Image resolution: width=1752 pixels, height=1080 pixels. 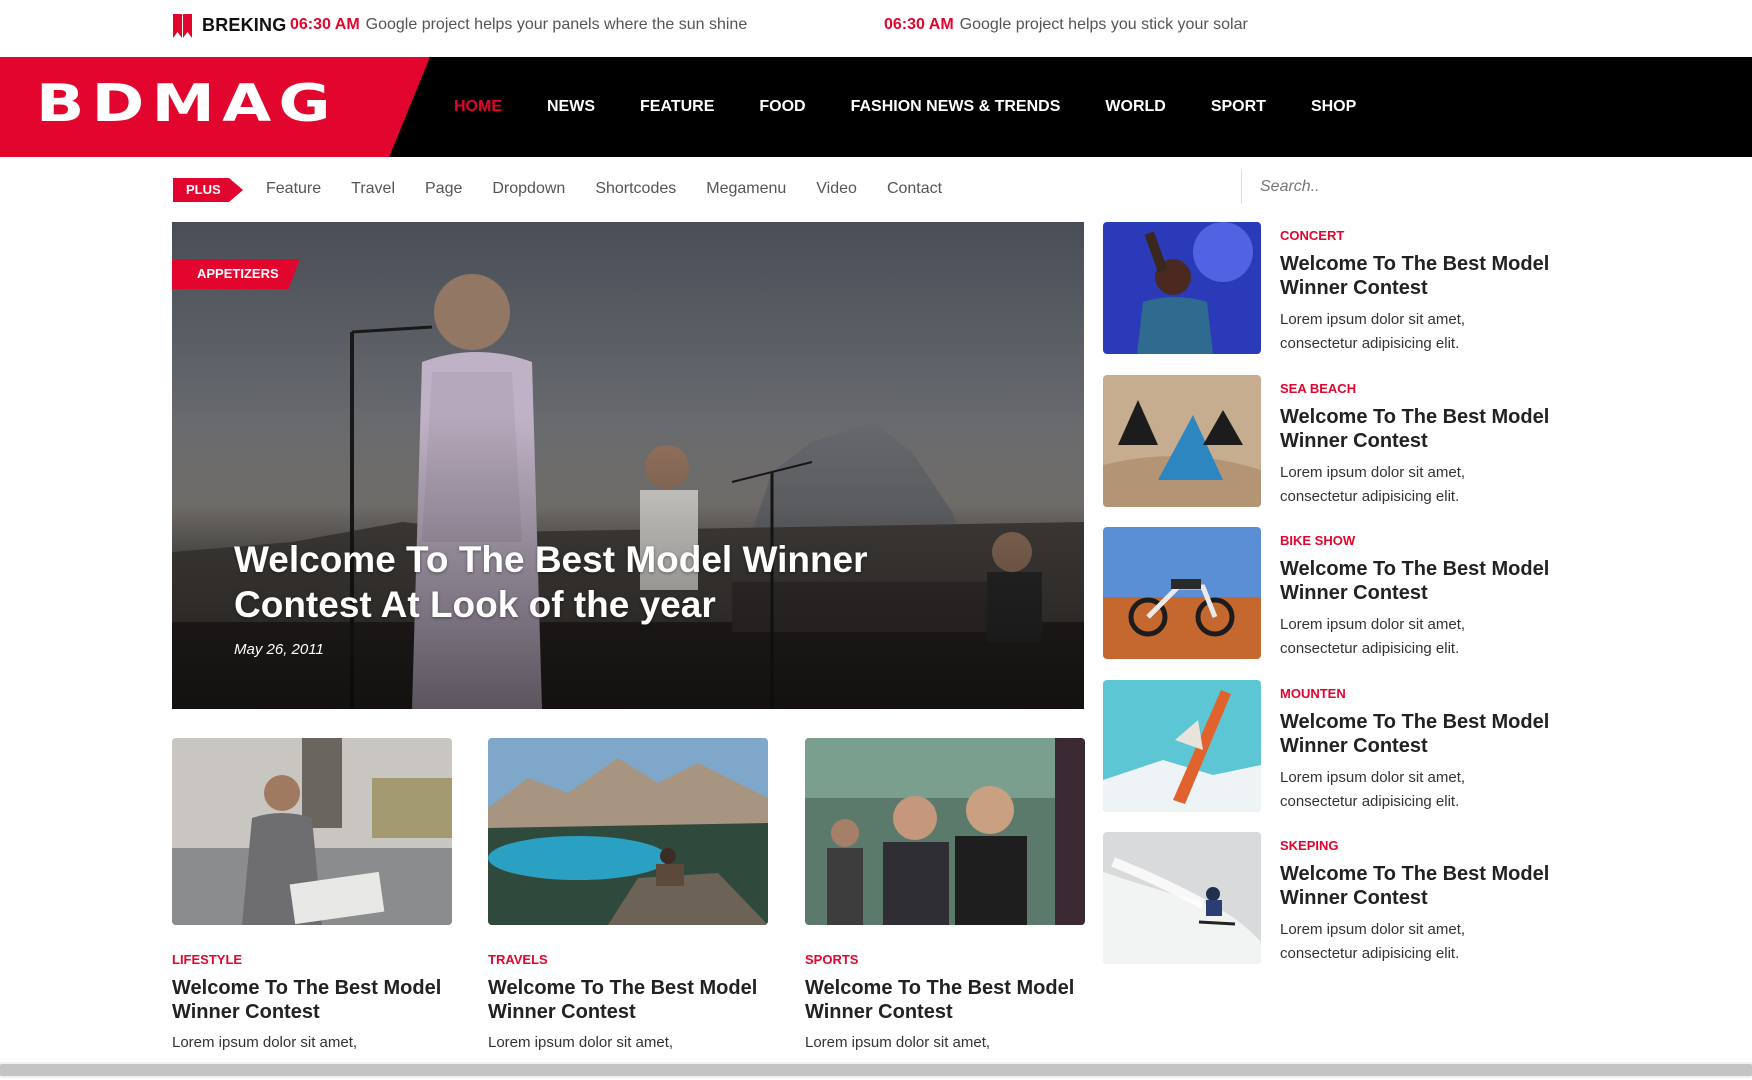 What do you see at coordinates (207, 959) in the screenshot?
I see `article-category: LIFESTYLE` at bounding box center [207, 959].